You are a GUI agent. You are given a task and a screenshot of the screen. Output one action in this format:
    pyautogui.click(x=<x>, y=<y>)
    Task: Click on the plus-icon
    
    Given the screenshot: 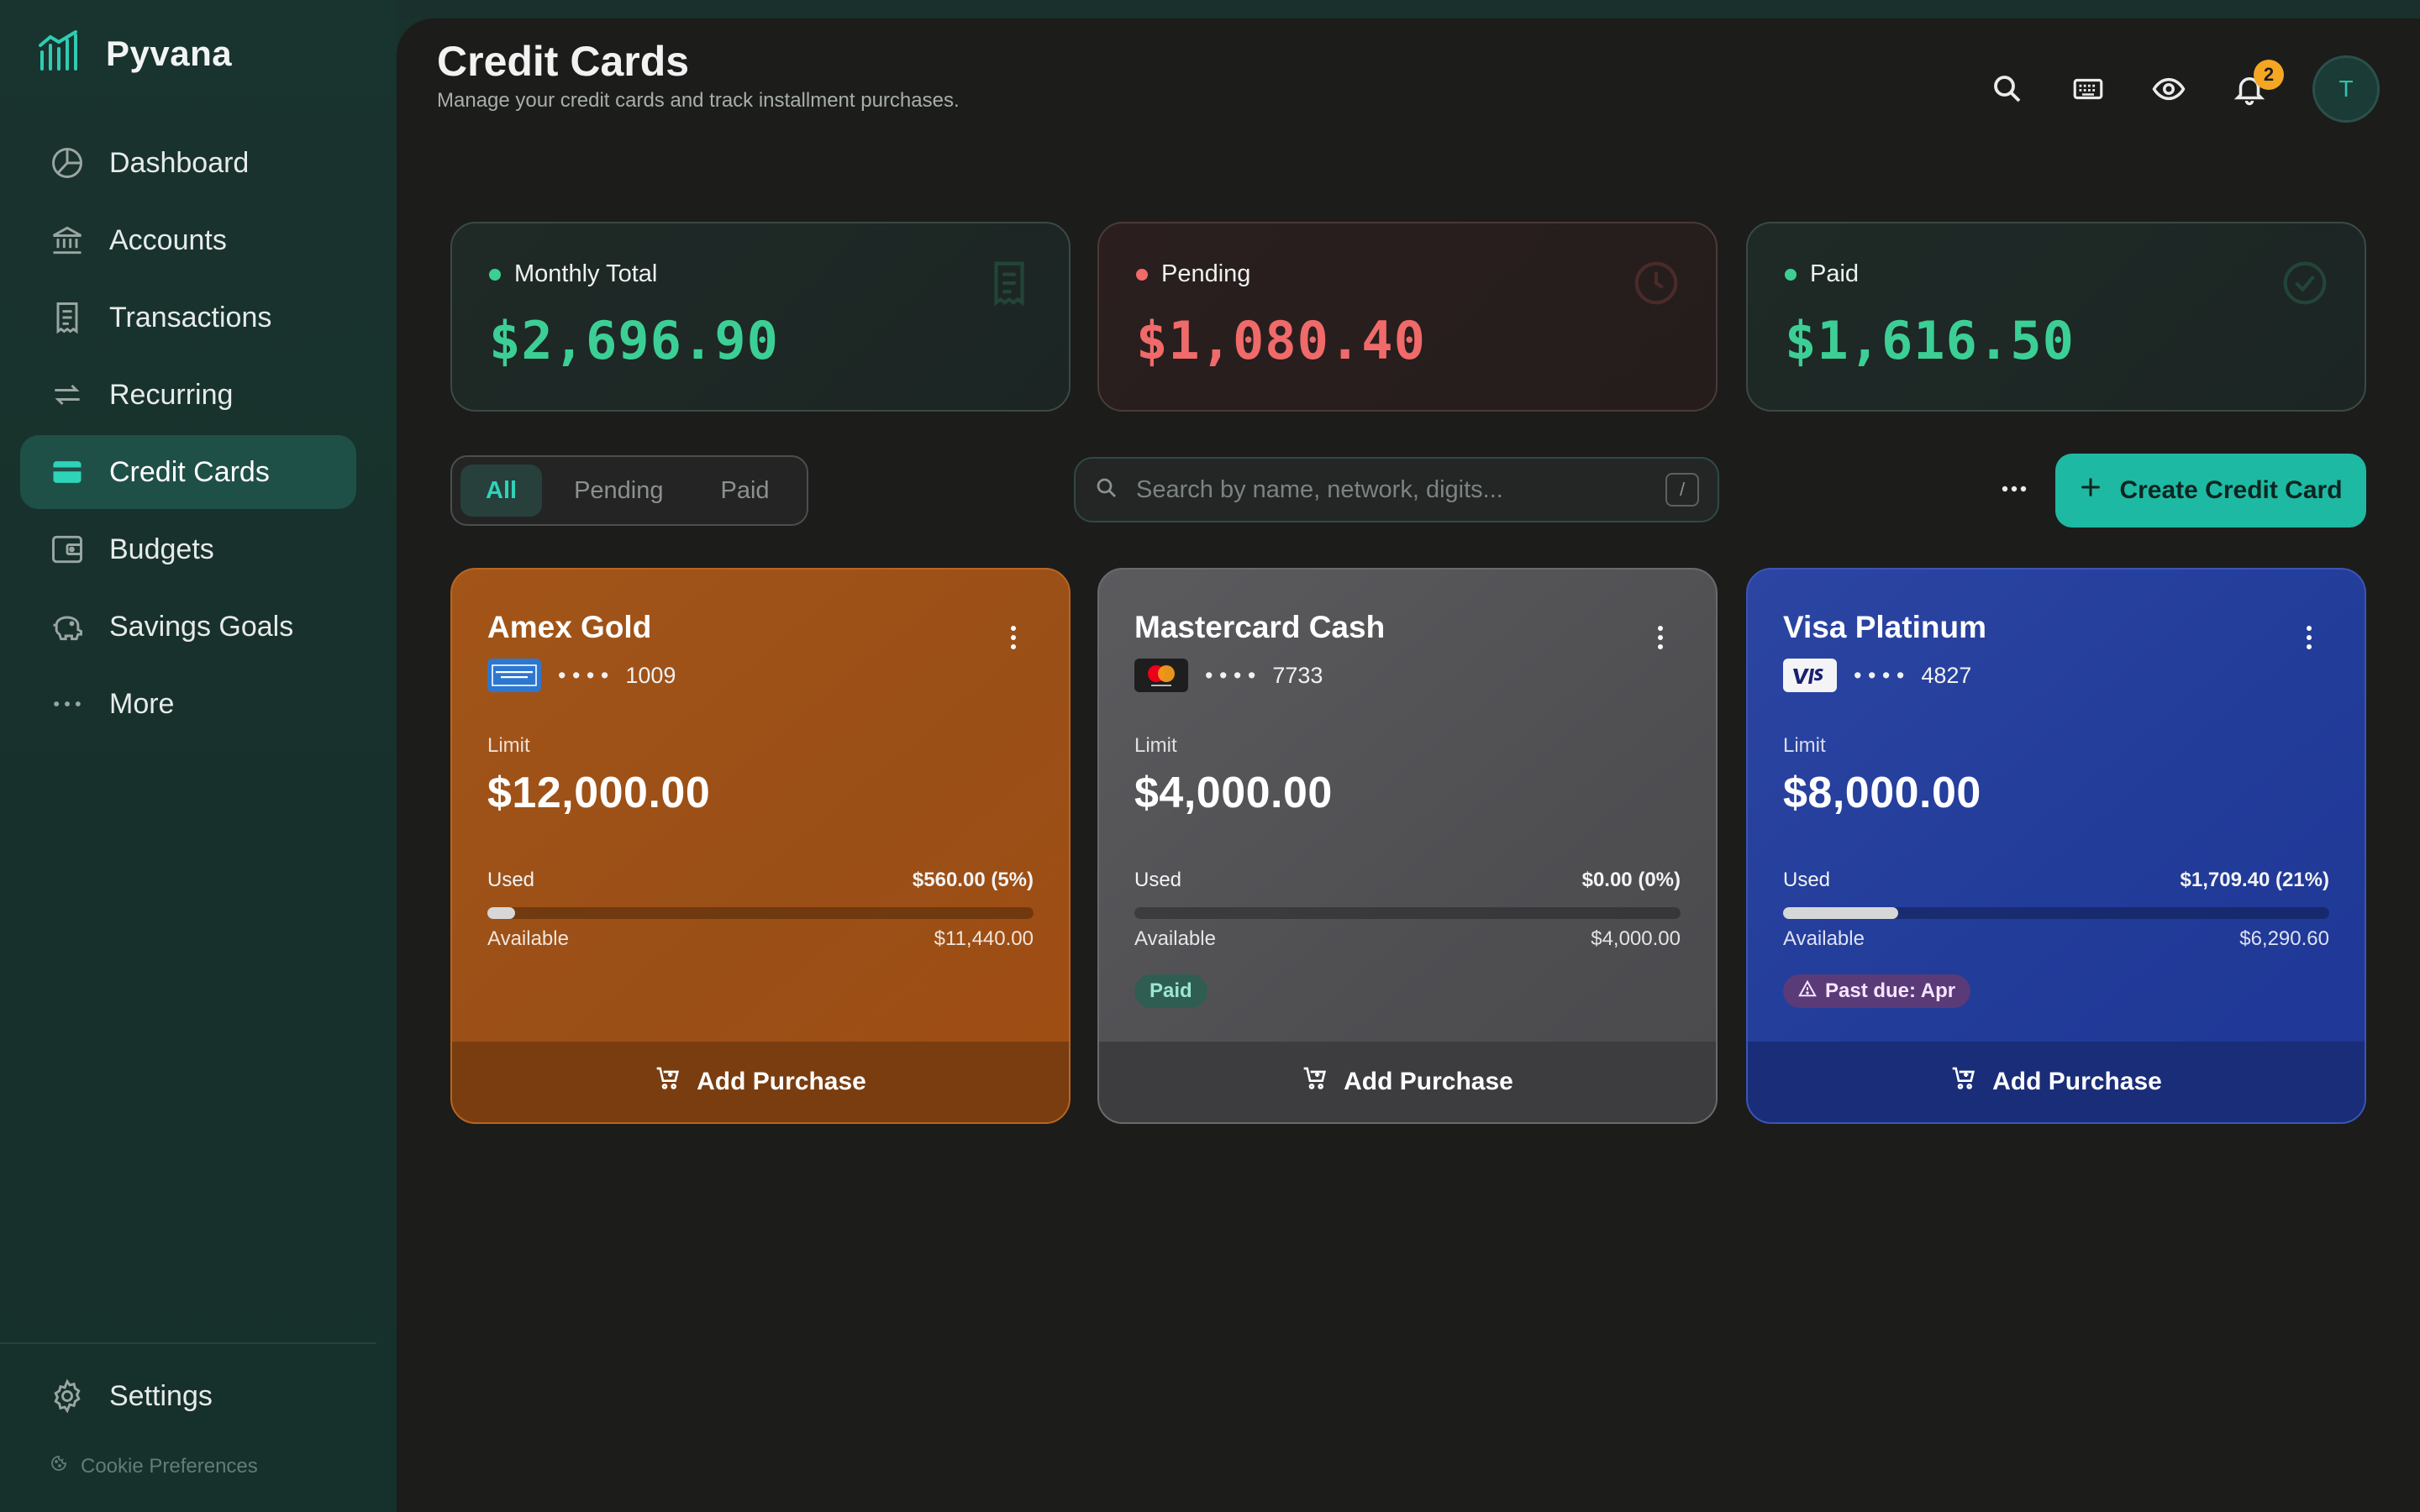 What is the action you would take?
    pyautogui.click(x=2090, y=490)
    